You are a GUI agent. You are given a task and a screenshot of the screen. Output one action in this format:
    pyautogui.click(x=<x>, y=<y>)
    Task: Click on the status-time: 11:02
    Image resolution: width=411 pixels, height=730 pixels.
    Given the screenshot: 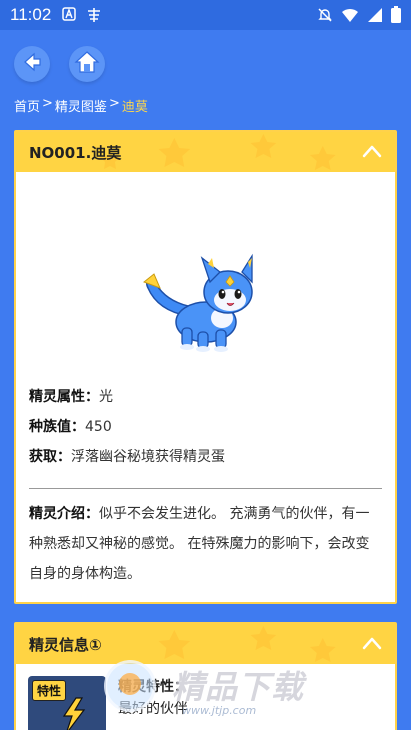 What is the action you would take?
    pyautogui.click(x=31, y=14)
    